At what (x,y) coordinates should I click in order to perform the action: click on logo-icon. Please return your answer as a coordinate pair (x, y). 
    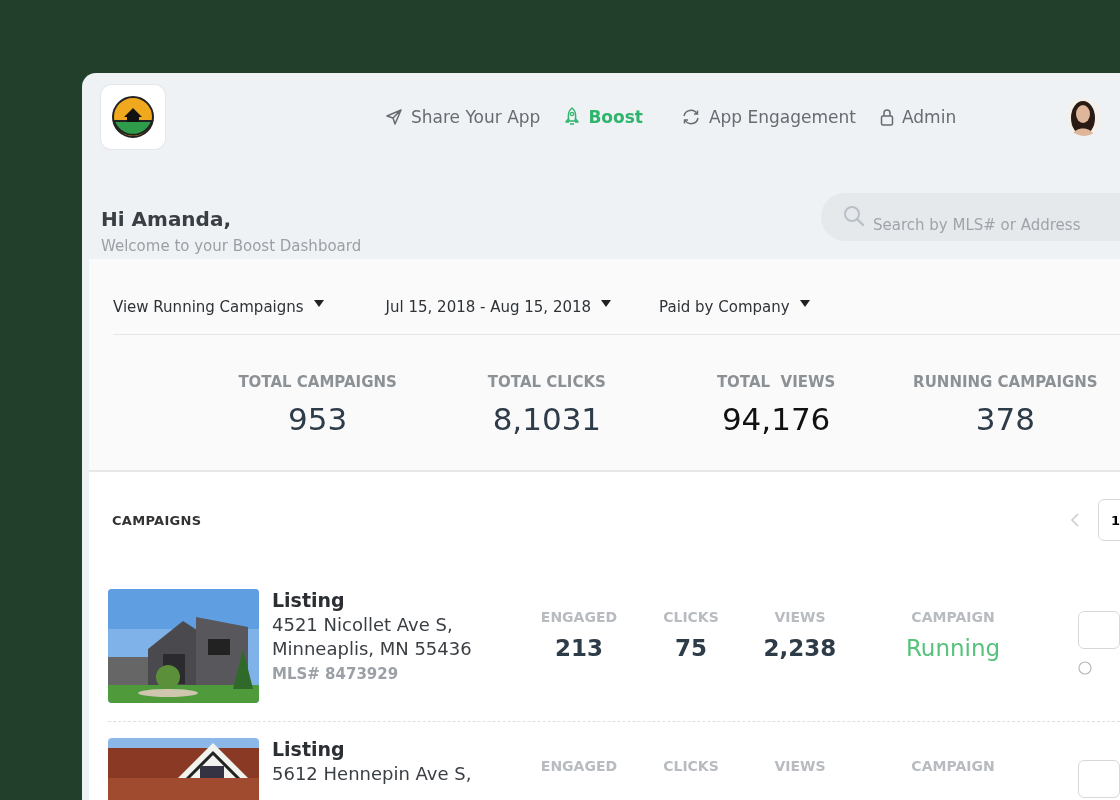
    Looking at the image, I should click on (133, 117).